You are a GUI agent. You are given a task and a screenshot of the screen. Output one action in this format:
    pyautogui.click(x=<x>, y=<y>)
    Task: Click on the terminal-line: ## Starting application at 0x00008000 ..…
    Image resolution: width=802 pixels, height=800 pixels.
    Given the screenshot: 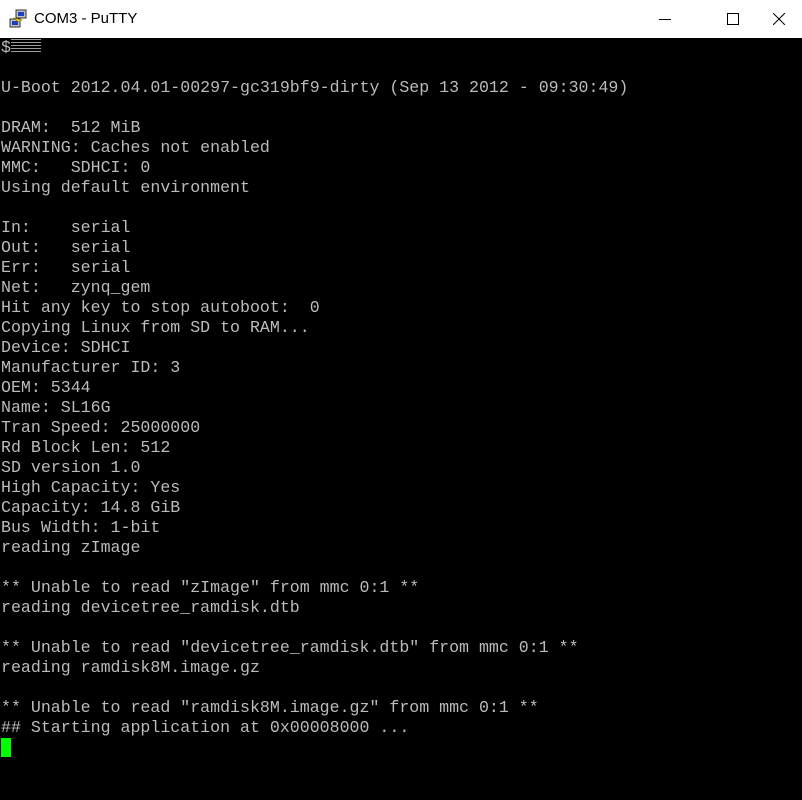 What is the action you would take?
    pyautogui.click(x=205, y=727)
    